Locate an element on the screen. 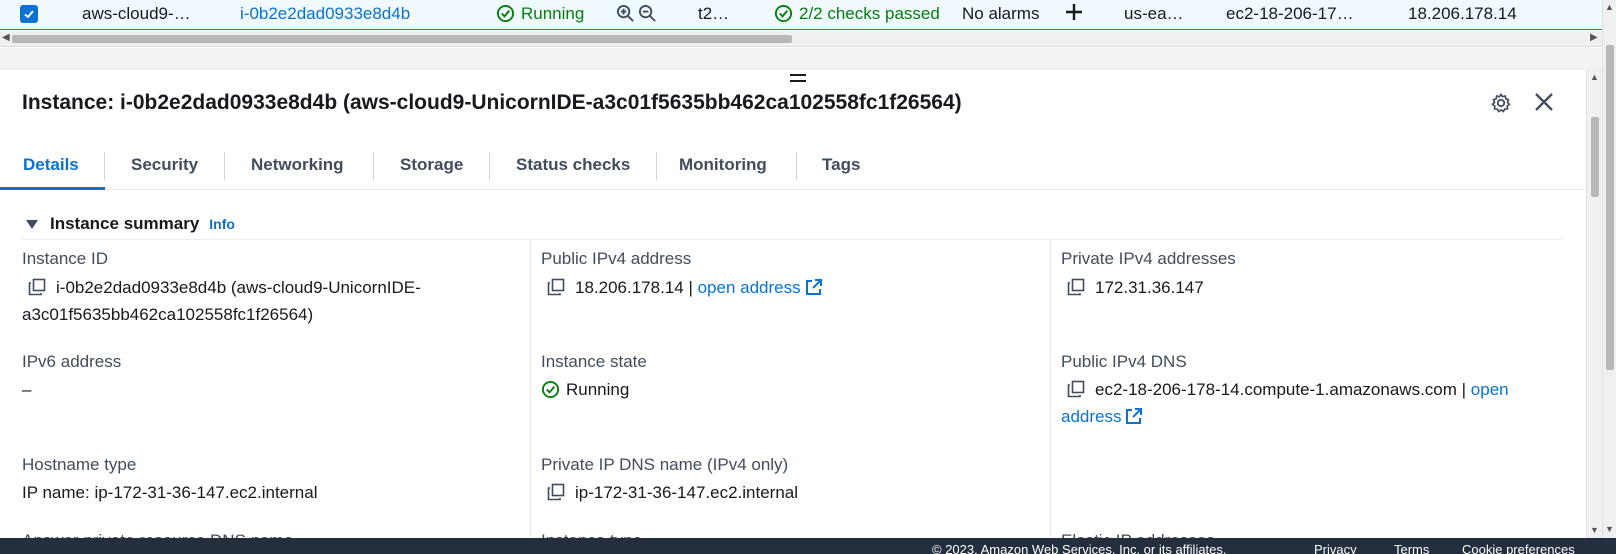 The height and width of the screenshot is (554, 1616). panel-scrollbar-thumb is located at coordinates (1595, 157).